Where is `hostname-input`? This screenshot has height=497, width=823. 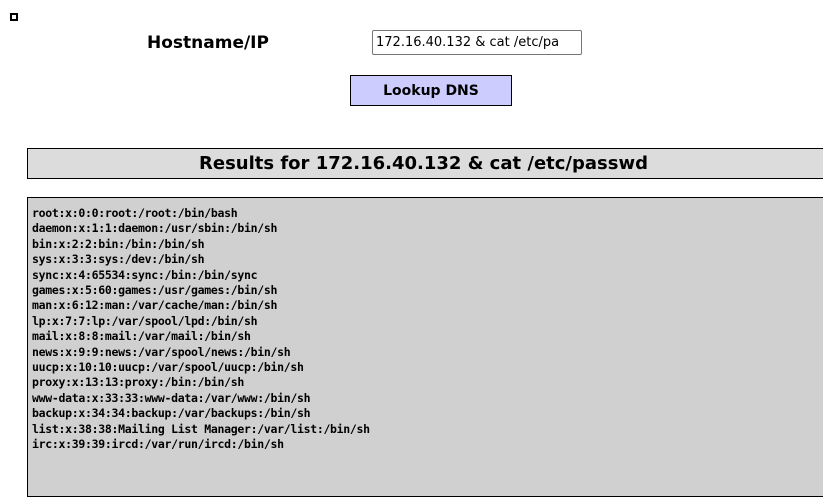
hostname-input is located at coordinates (477, 42).